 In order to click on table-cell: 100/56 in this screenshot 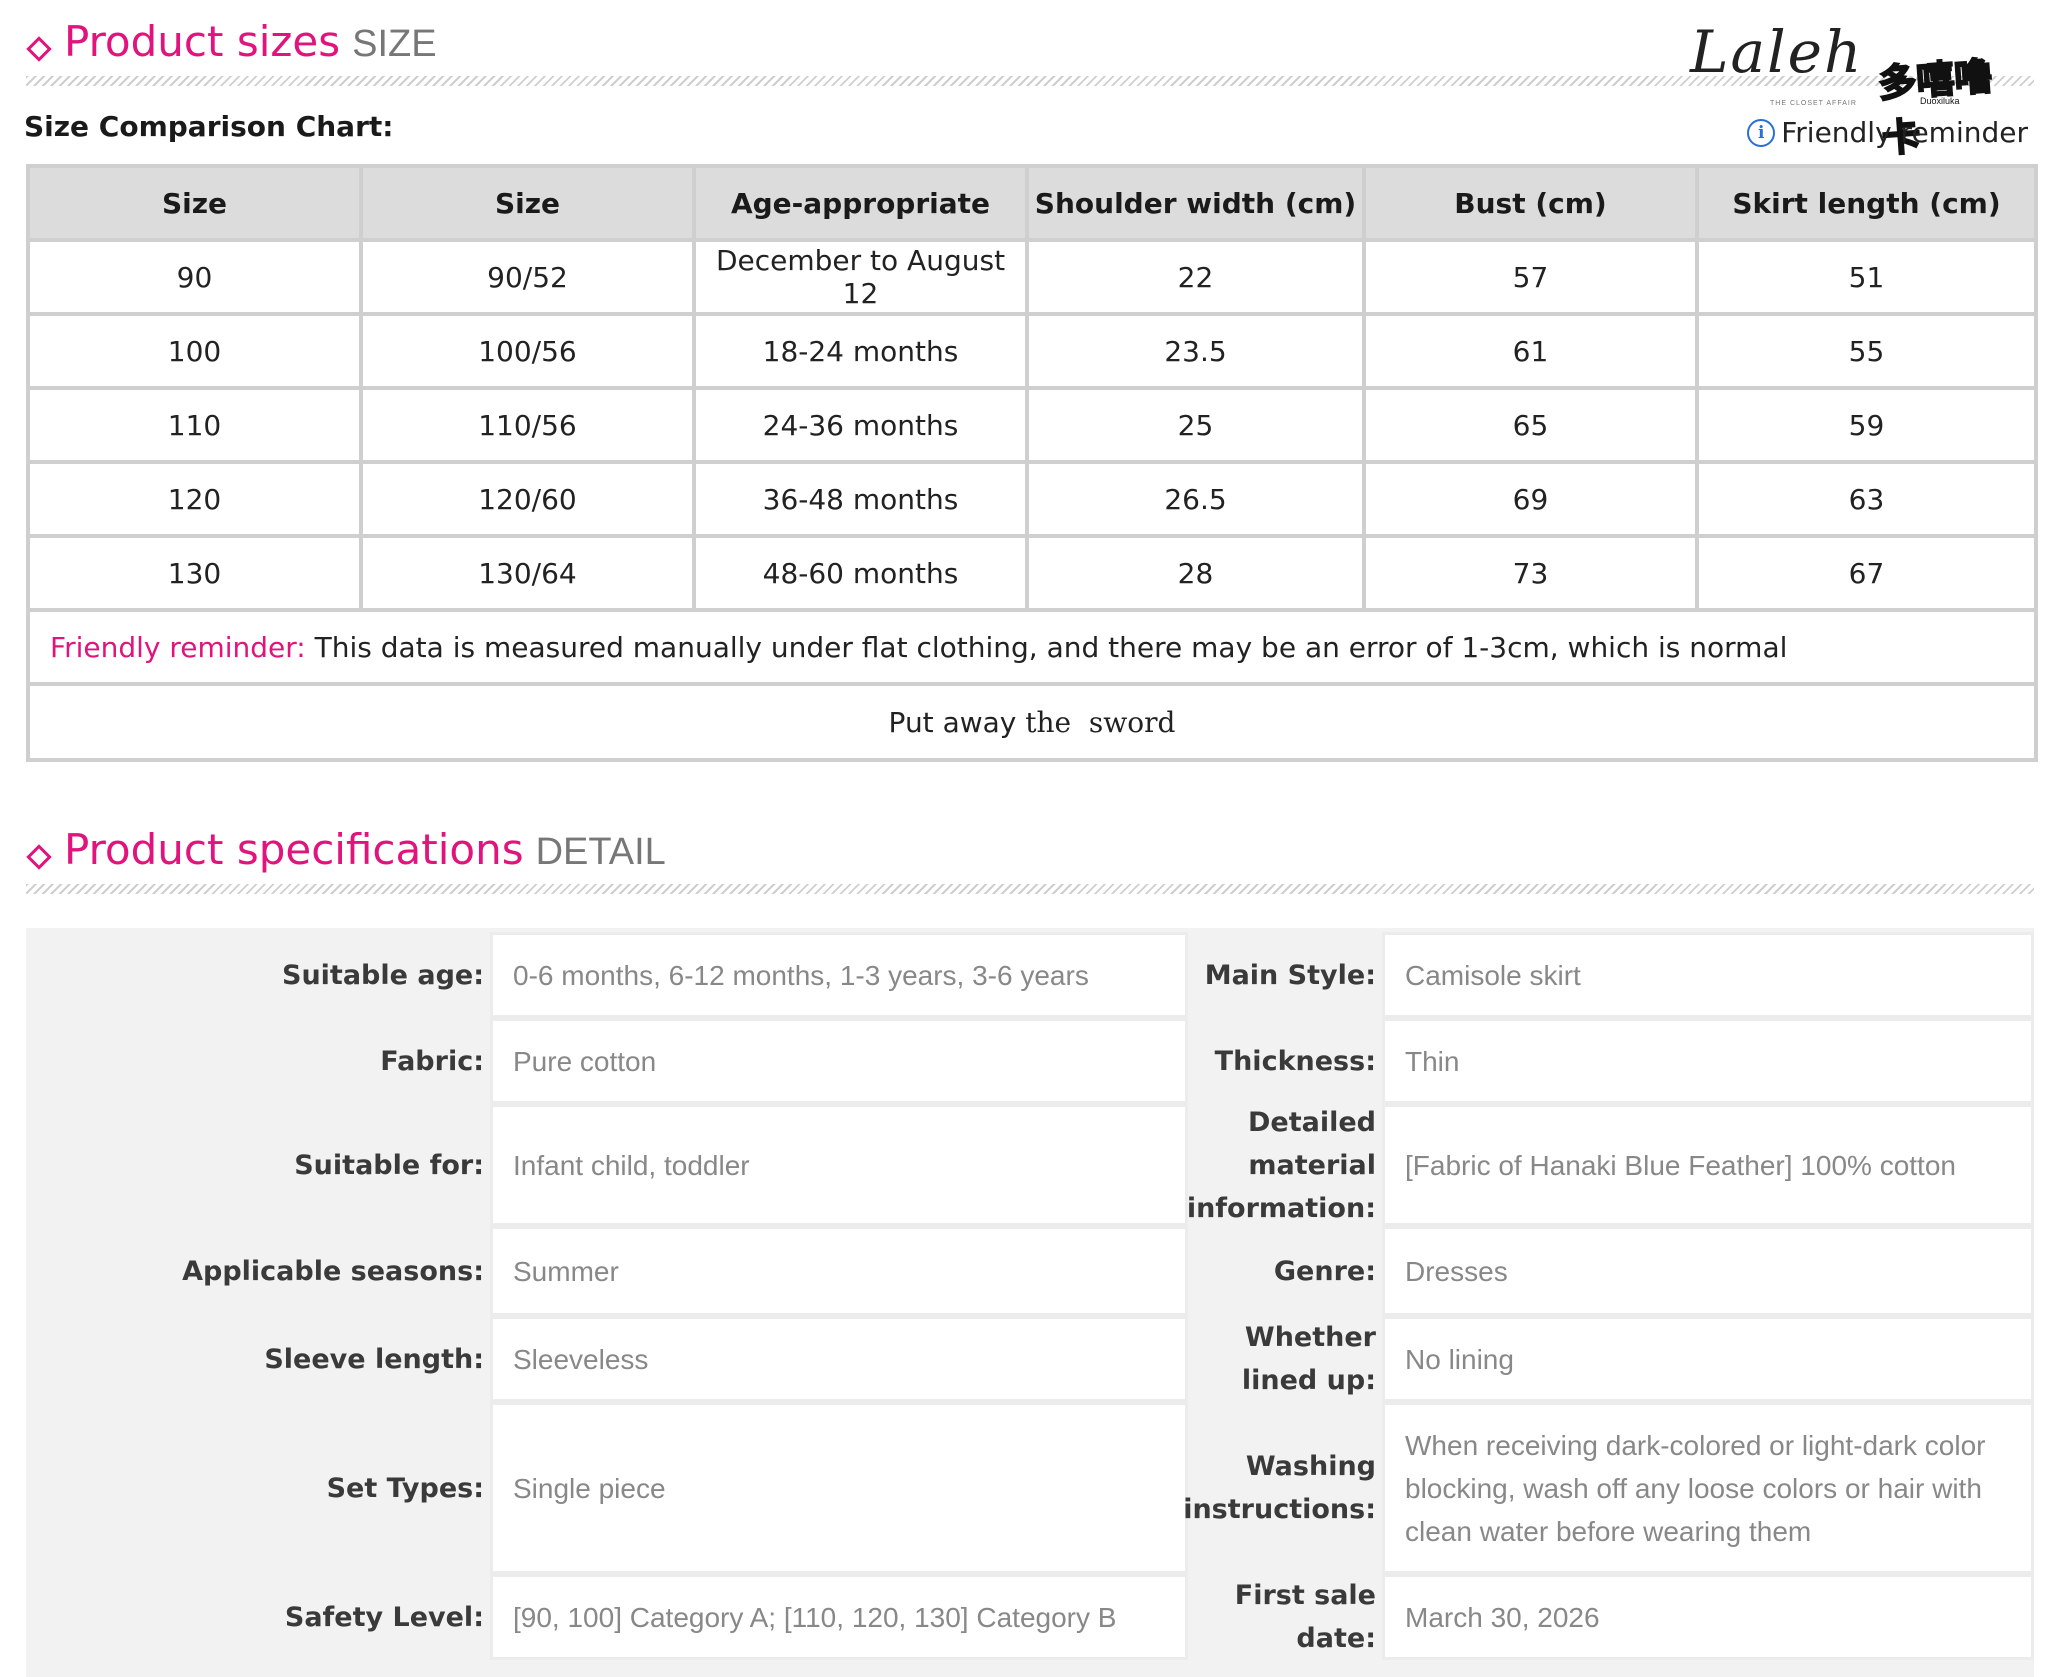, I will do `click(527, 351)`.